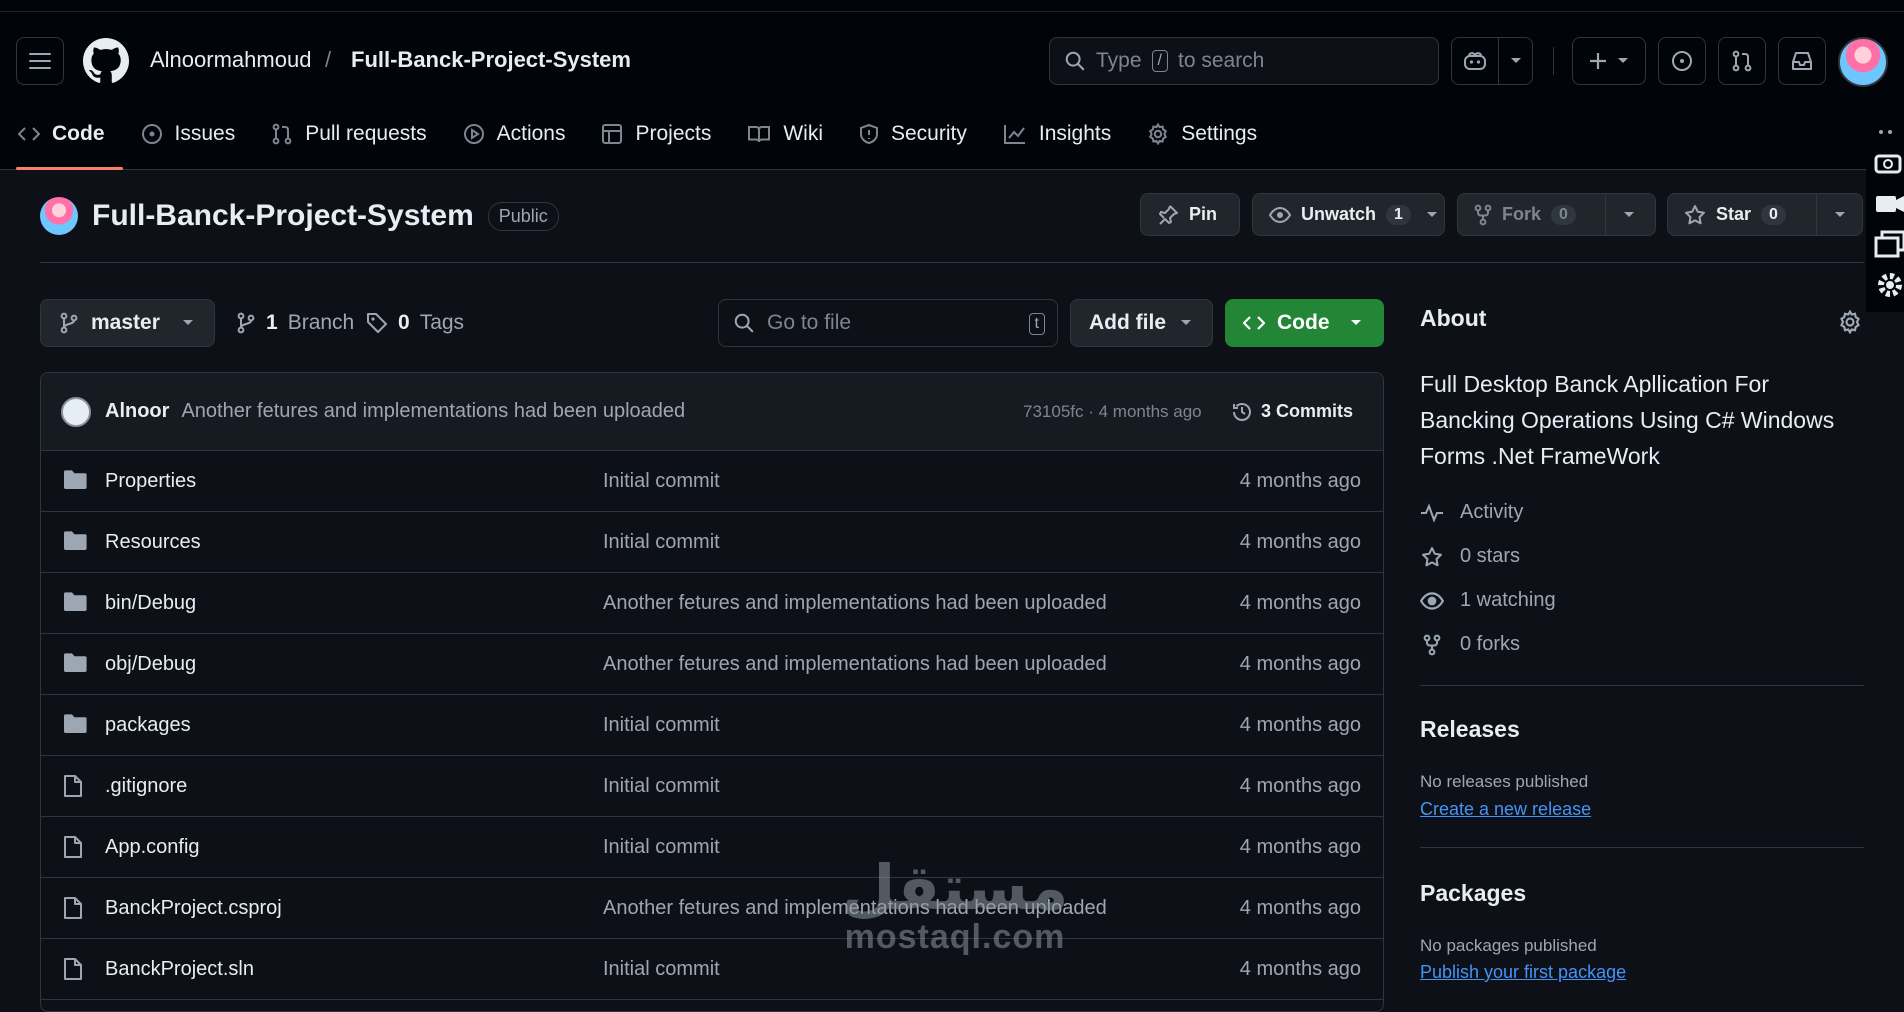 The width and height of the screenshot is (1904, 1012). I want to click on file-row: App.config Initial commit 4 months ago, so click(712, 847).